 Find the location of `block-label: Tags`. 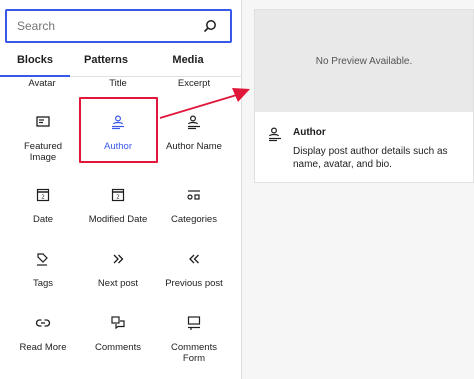

block-label: Tags is located at coordinates (43, 283).